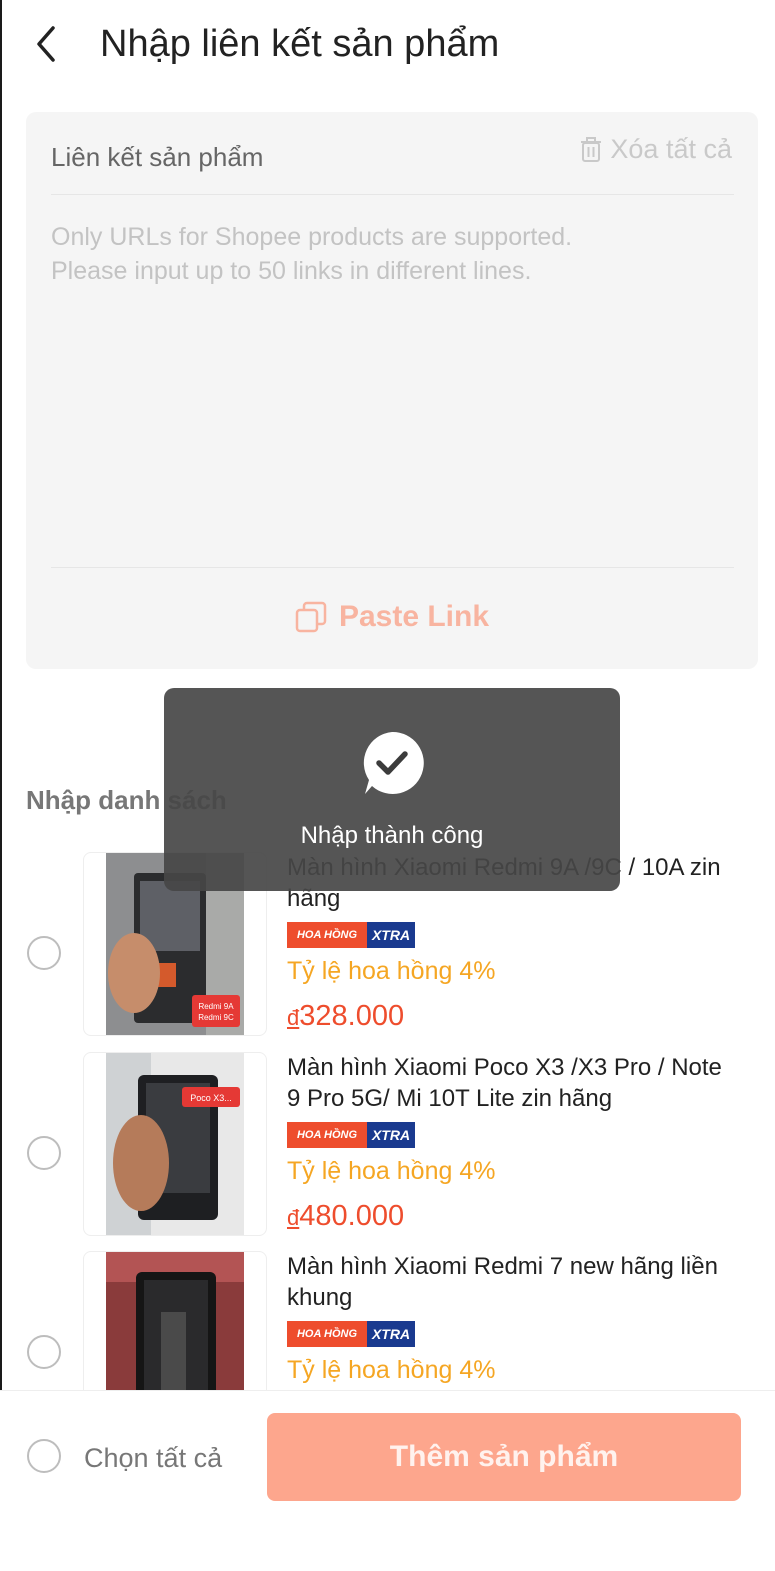 This screenshot has height=1571, width=775. Describe the element at coordinates (300, 44) in the screenshot. I see `page-title: Nhập liên kết sản phẩm` at that location.